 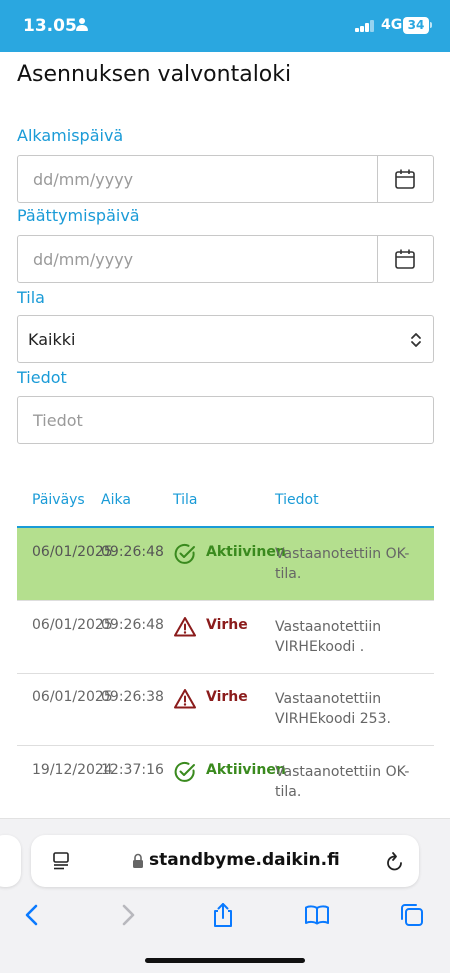 I want to click on network-type: 4G, so click(x=392, y=25).